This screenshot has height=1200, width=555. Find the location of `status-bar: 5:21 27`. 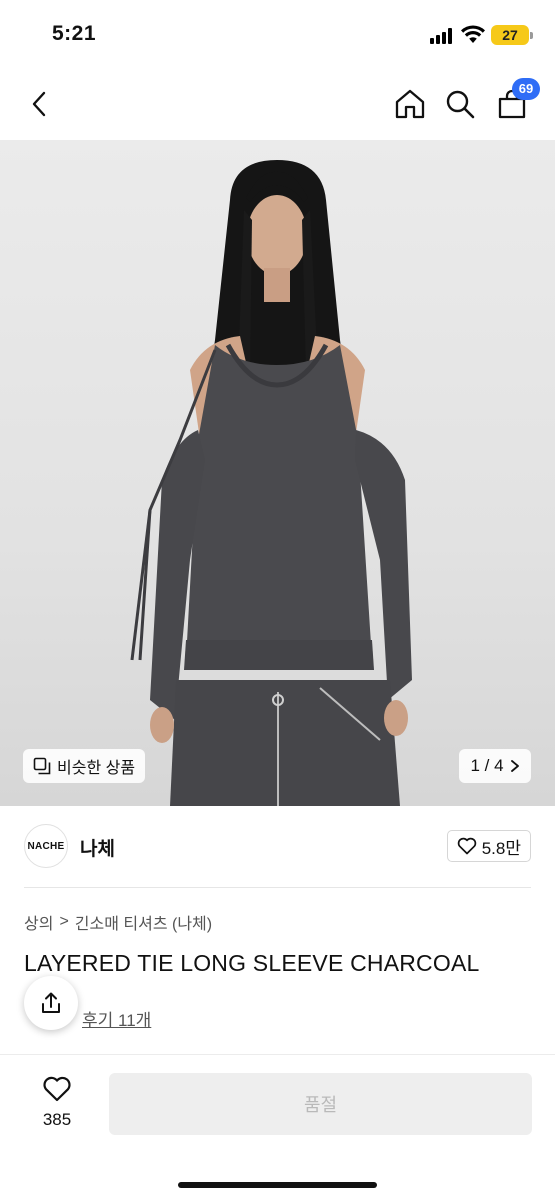

status-bar: 5:21 27 is located at coordinates (277, 36).